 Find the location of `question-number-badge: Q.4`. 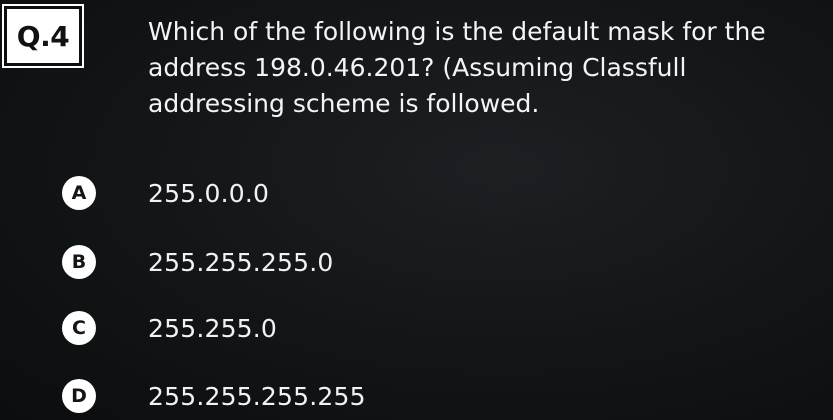

question-number-badge: Q.4 is located at coordinates (43, 36).